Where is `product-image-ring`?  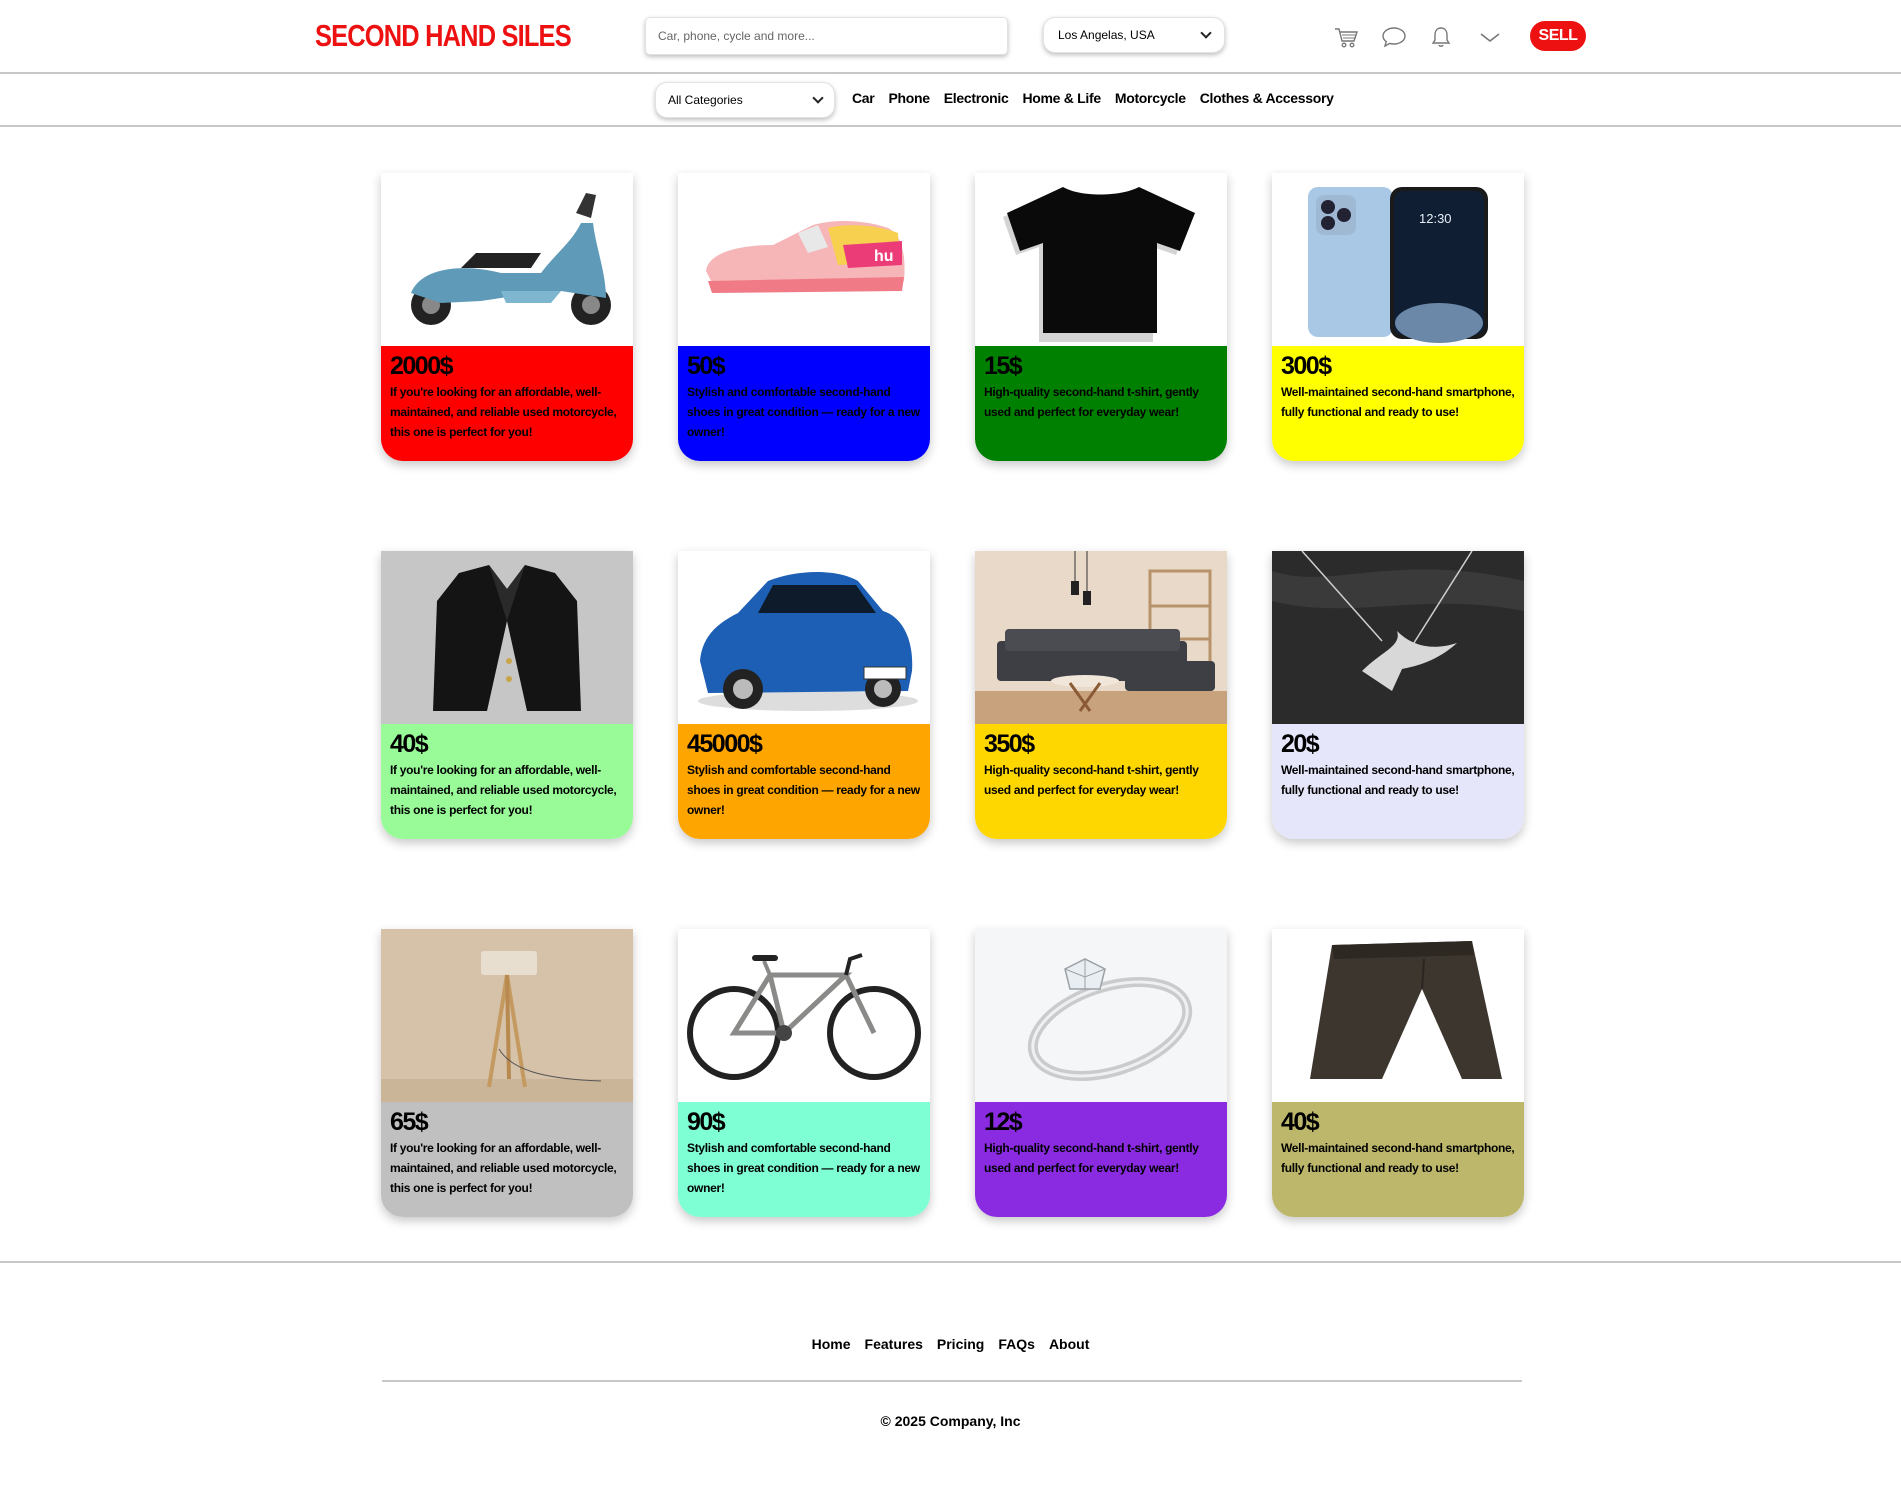
product-image-ring is located at coordinates (1101, 1015).